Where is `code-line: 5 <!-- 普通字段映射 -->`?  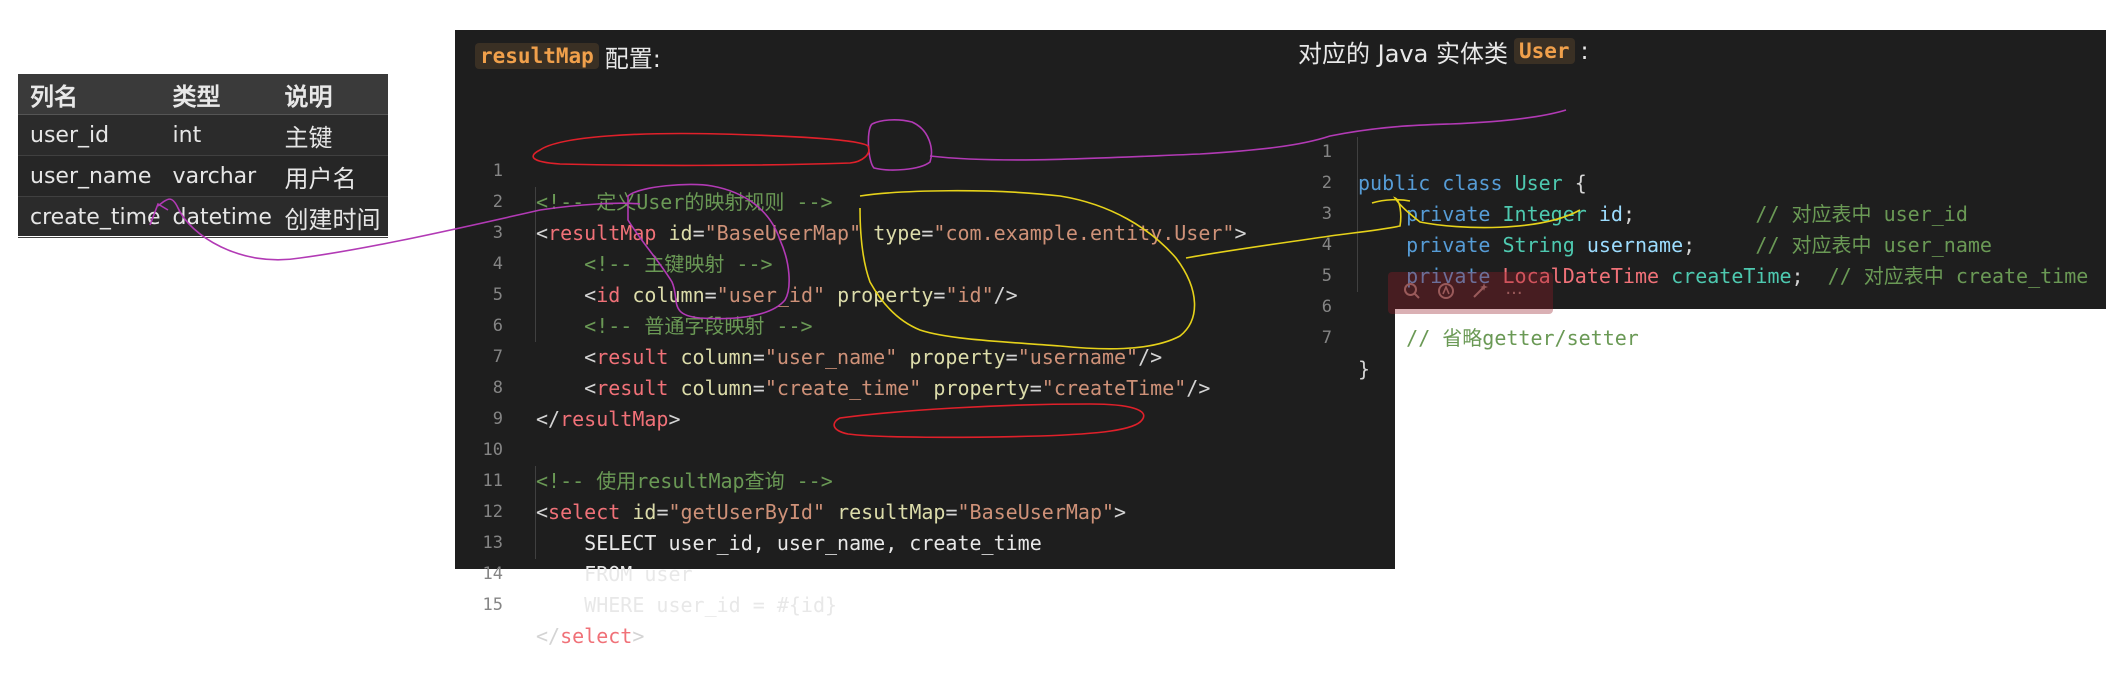 code-line: 5 <!-- 普通字段映射 --> is located at coordinates (925, 293).